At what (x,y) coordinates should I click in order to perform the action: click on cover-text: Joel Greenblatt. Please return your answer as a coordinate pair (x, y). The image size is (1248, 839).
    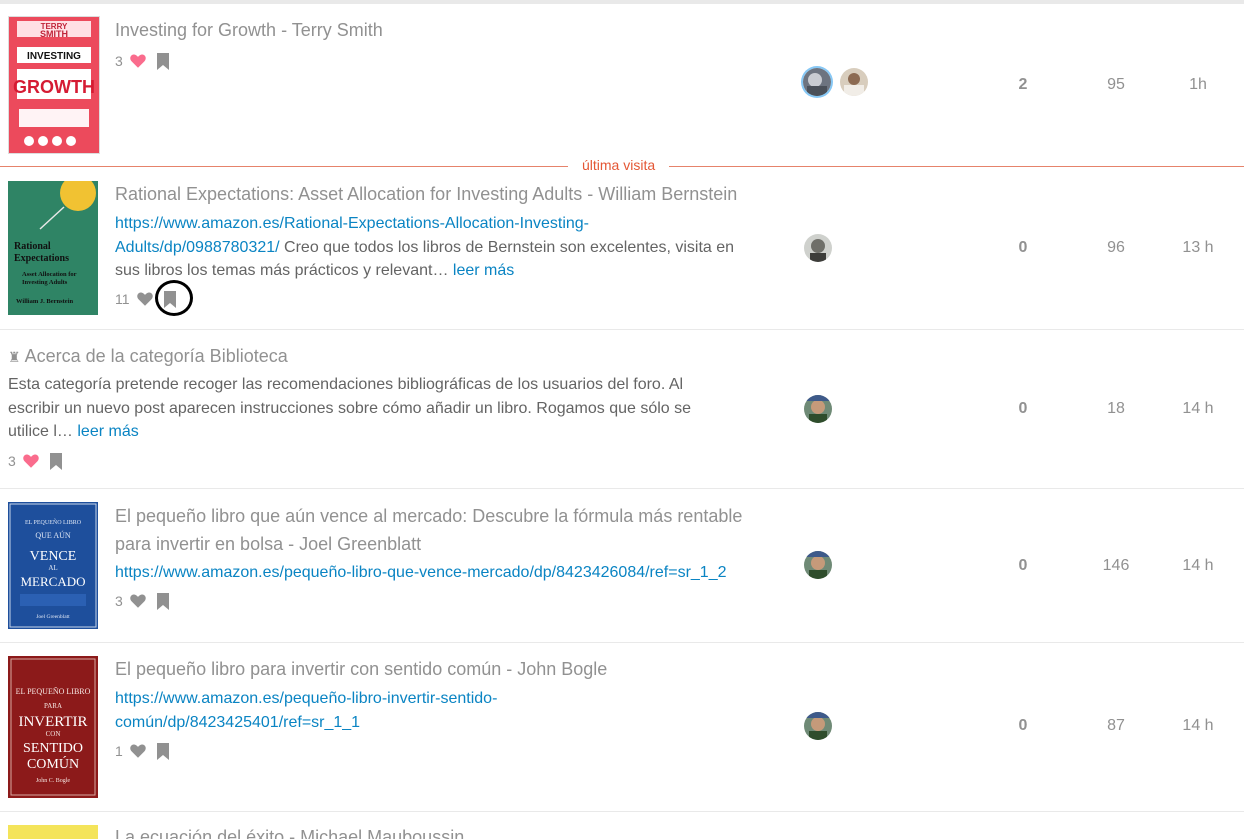
    Looking at the image, I should click on (53, 617).